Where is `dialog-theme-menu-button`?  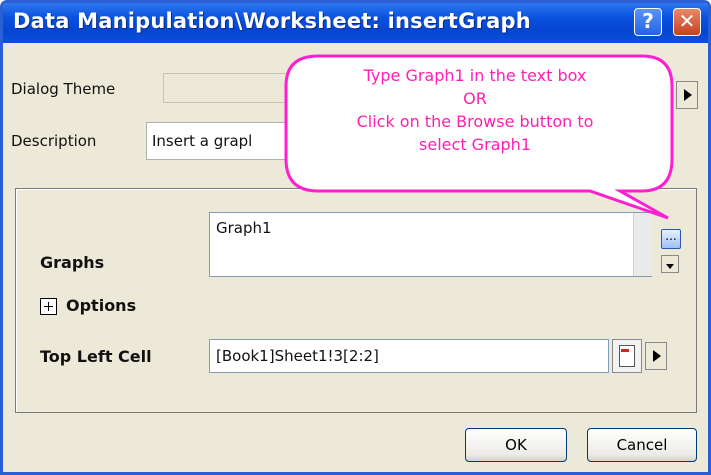
dialog-theme-menu-button is located at coordinates (687, 95).